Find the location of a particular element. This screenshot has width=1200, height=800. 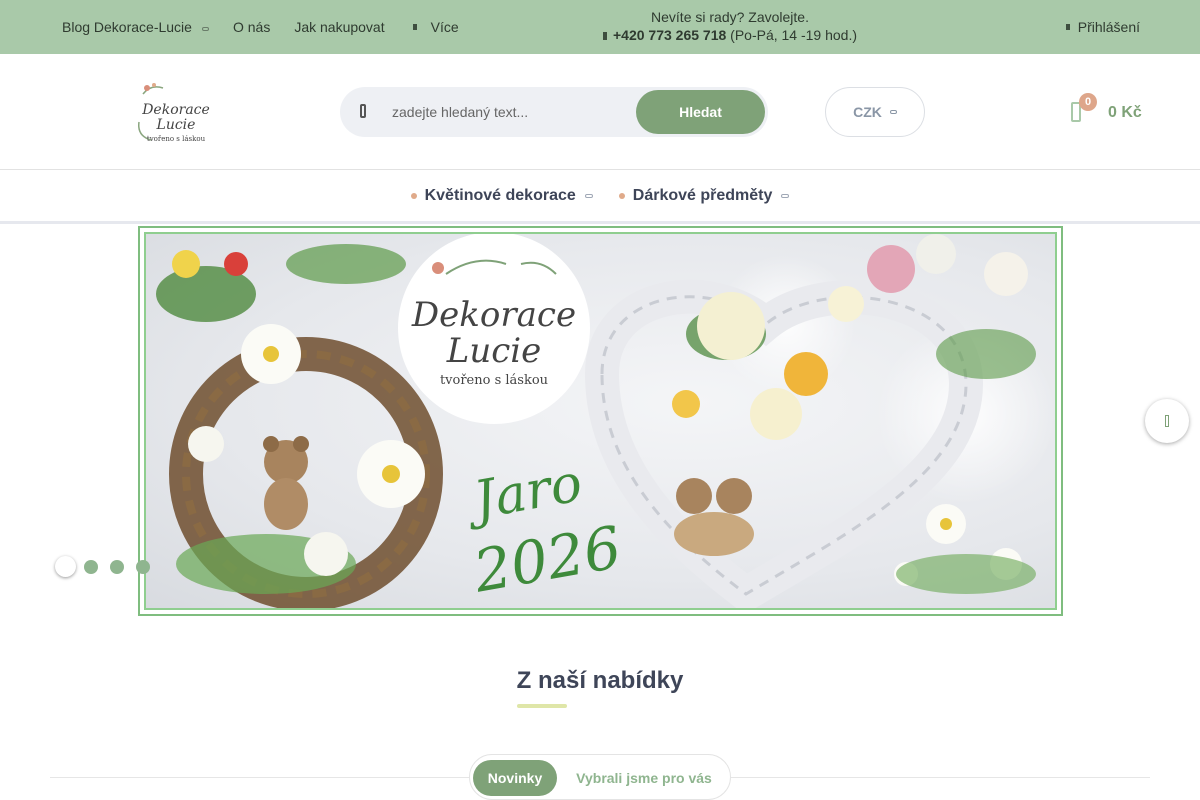

nav-item-label: Blog Dekorace-Lucie is located at coordinates (127, 27).